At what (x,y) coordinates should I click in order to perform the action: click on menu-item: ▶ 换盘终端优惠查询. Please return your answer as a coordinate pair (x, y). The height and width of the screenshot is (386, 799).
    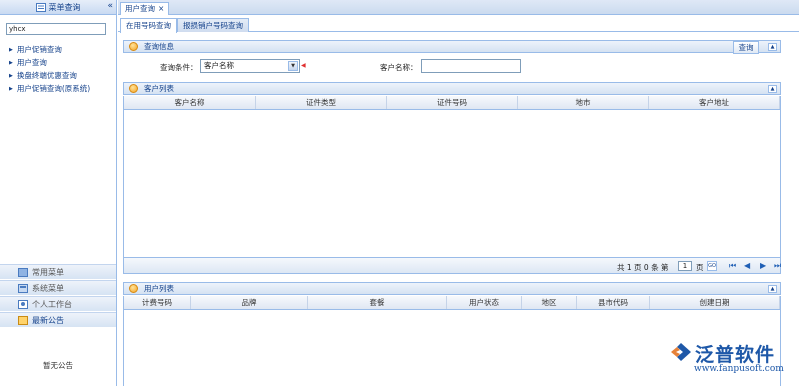
    Looking at the image, I should click on (49, 75).